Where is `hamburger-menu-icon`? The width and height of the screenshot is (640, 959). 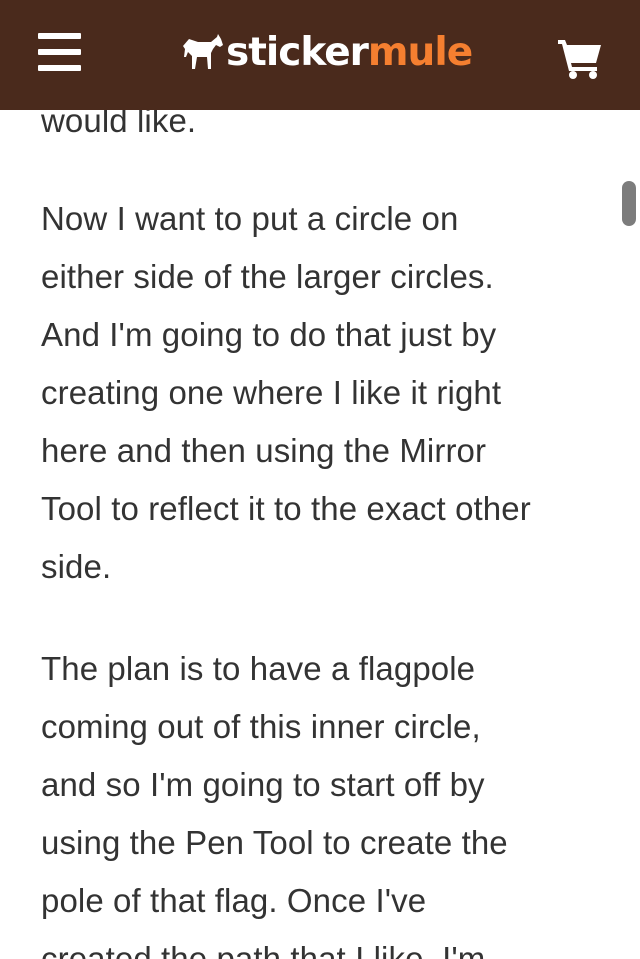 hamburger-menu-icon is located at coordinates (59, 52).